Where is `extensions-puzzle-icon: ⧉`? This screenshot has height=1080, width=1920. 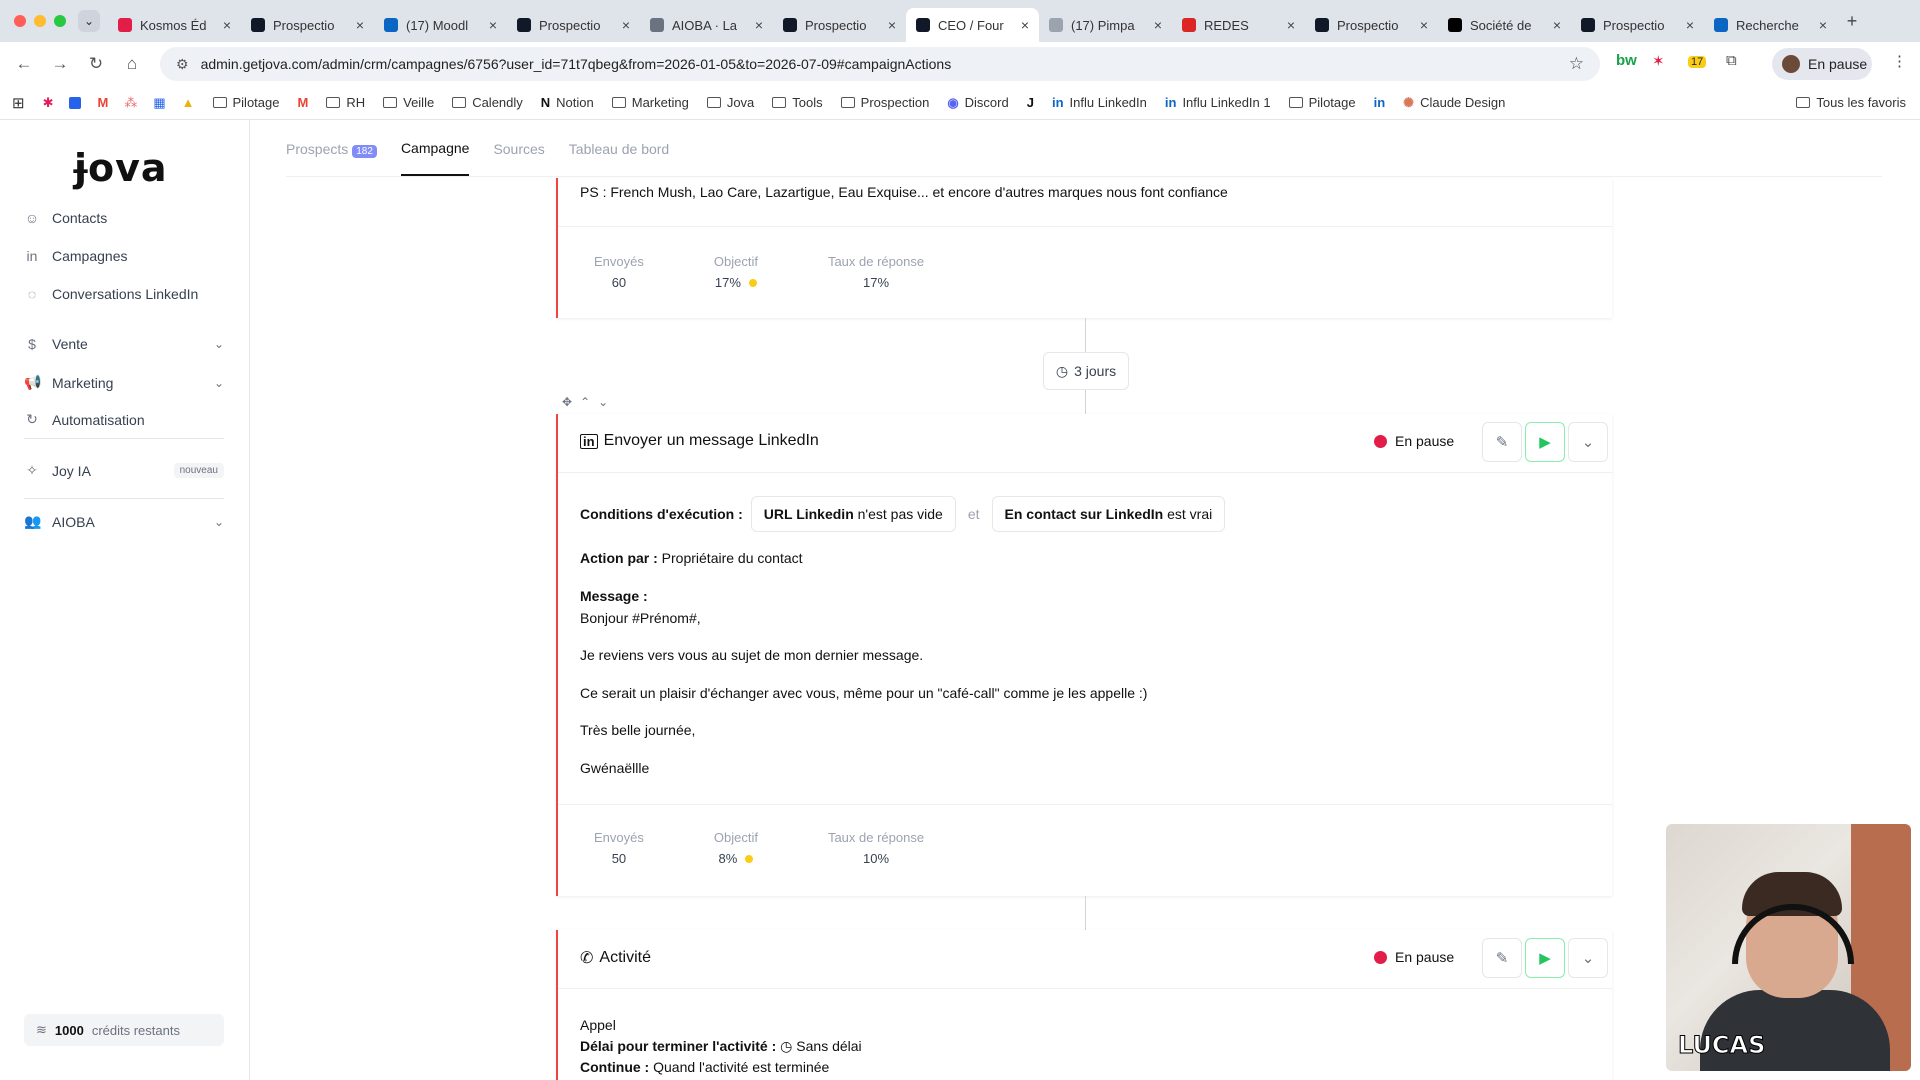
extensions-puzzle-icon: ⧉ is located at coordinates (1731, 60).